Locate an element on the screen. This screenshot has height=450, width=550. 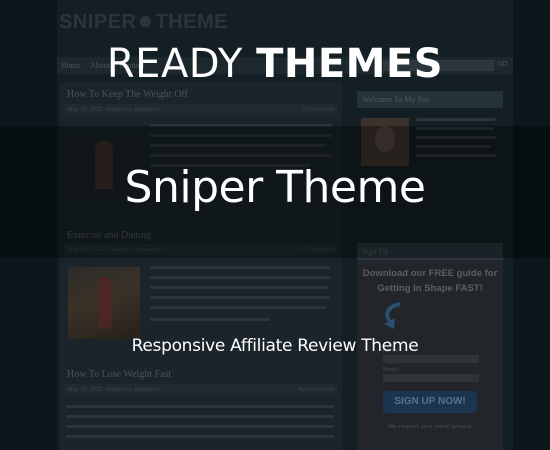
sidebar-welcome-heading: Welcome To My Site is located at coordinates (430, 99).